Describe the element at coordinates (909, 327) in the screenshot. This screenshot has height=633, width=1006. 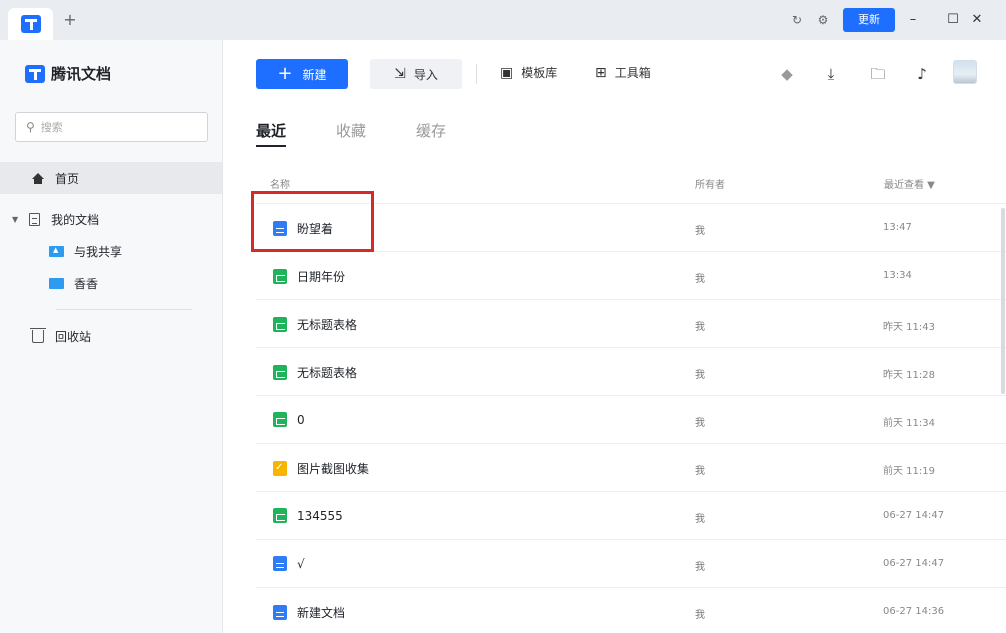
I see `file-last-viewed: 昨天 11:43` at that location.